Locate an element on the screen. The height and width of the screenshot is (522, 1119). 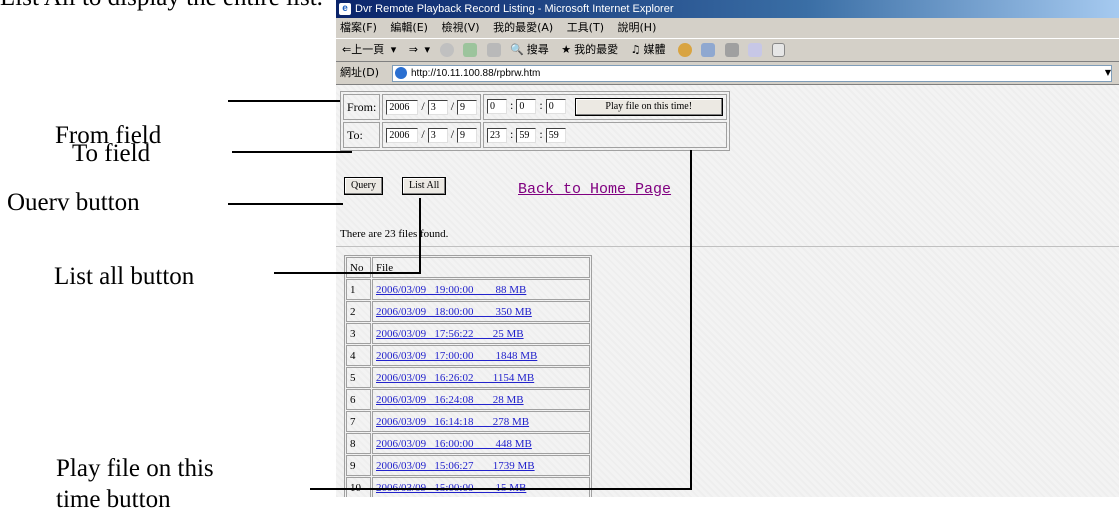
play-callout-line-v is located at coordinates (691, 320).